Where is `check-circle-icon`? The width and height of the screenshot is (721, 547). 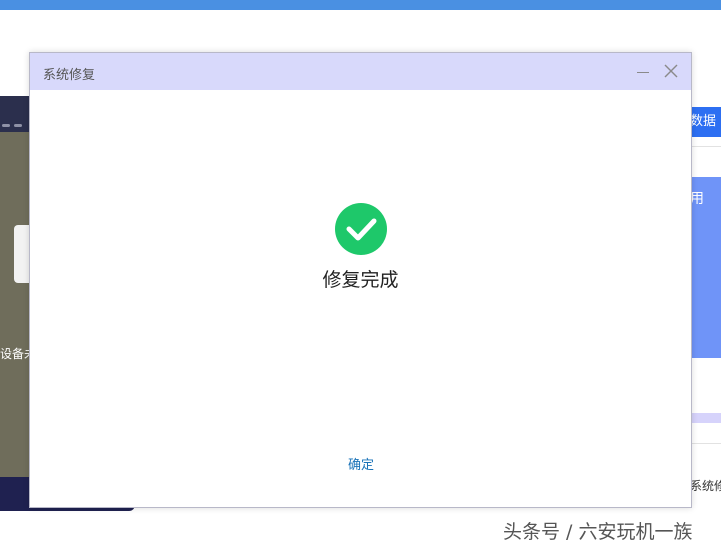 check-circle-icon is located at coordinates (361, 229).